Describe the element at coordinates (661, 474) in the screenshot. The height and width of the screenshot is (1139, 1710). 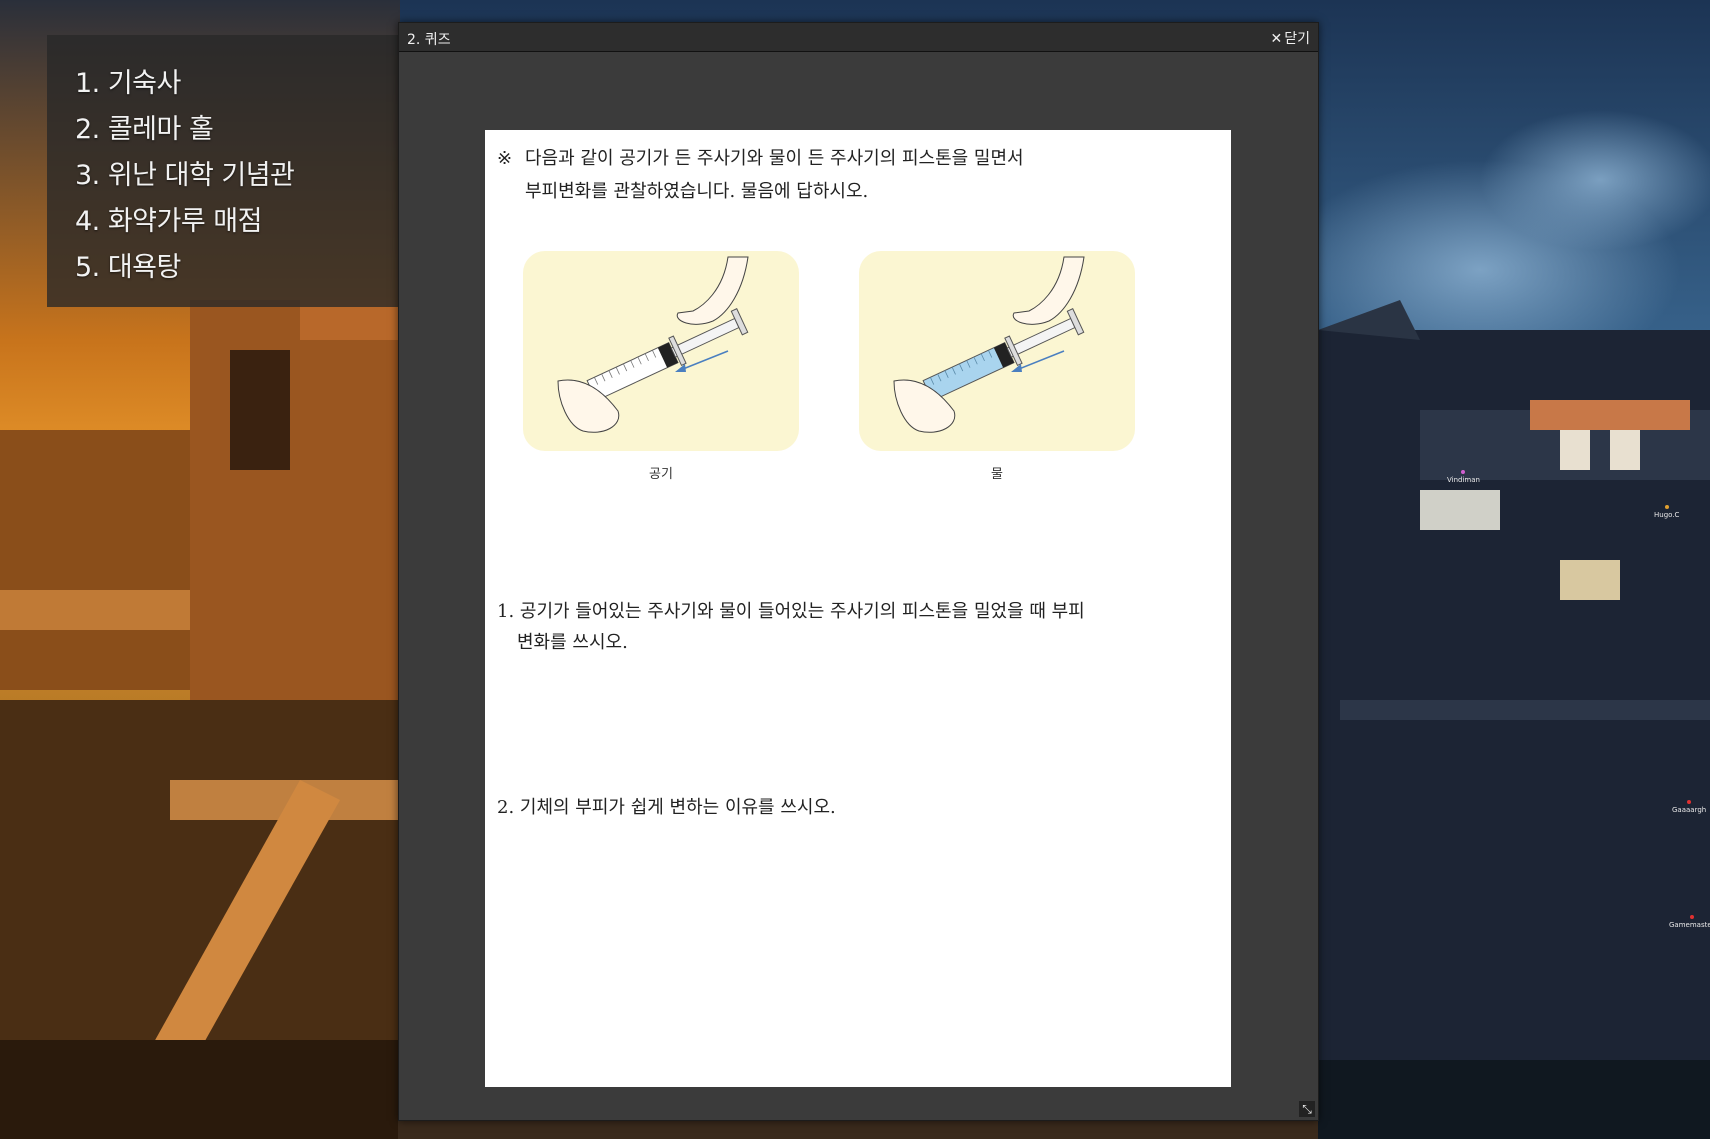
I see `caption-air: 공기` at that location.